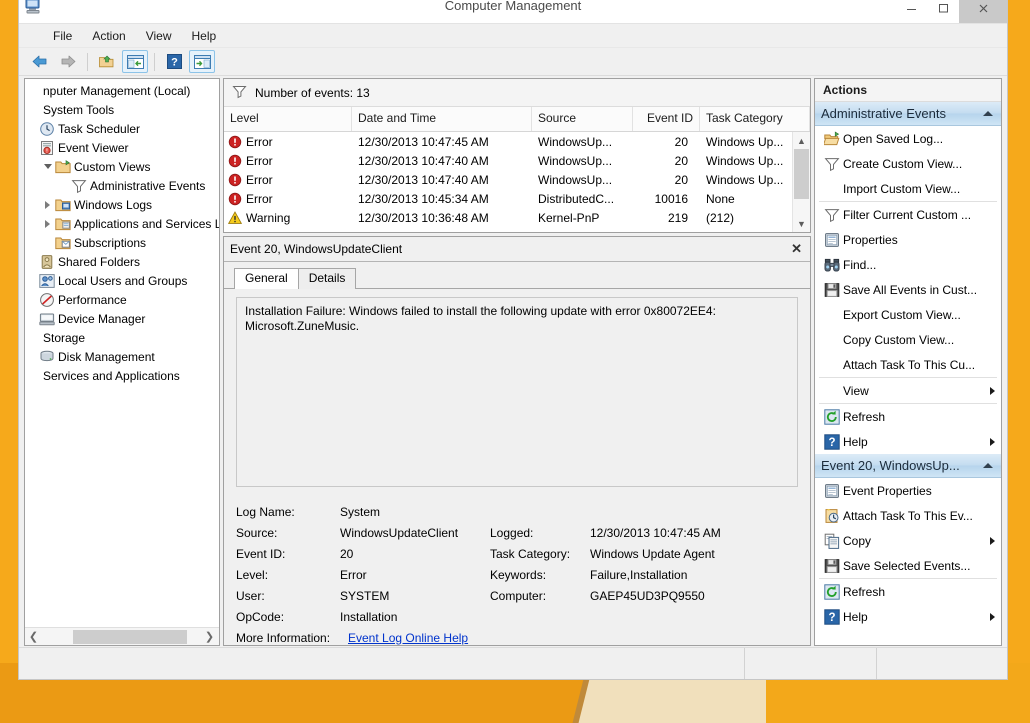  What do you see at coordinates (908, 490) in the screenshot?
I see `action-event-properties: Event Properties` at bounding box center [908, 490].